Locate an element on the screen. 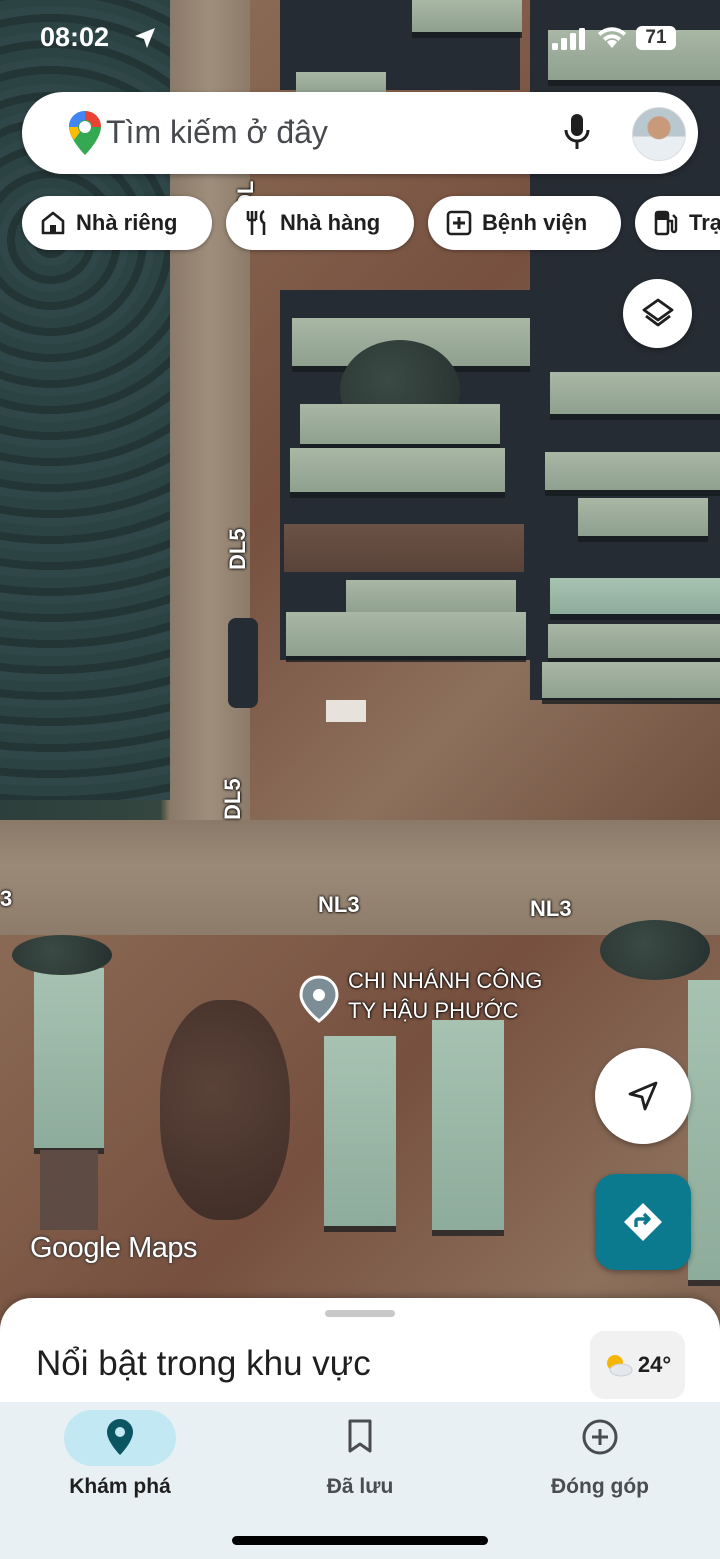 Image resolution: width=720 pixels, height=1559 pixels. nav-item-contribute: Đóng góp is located at coordinates (600, 1480).